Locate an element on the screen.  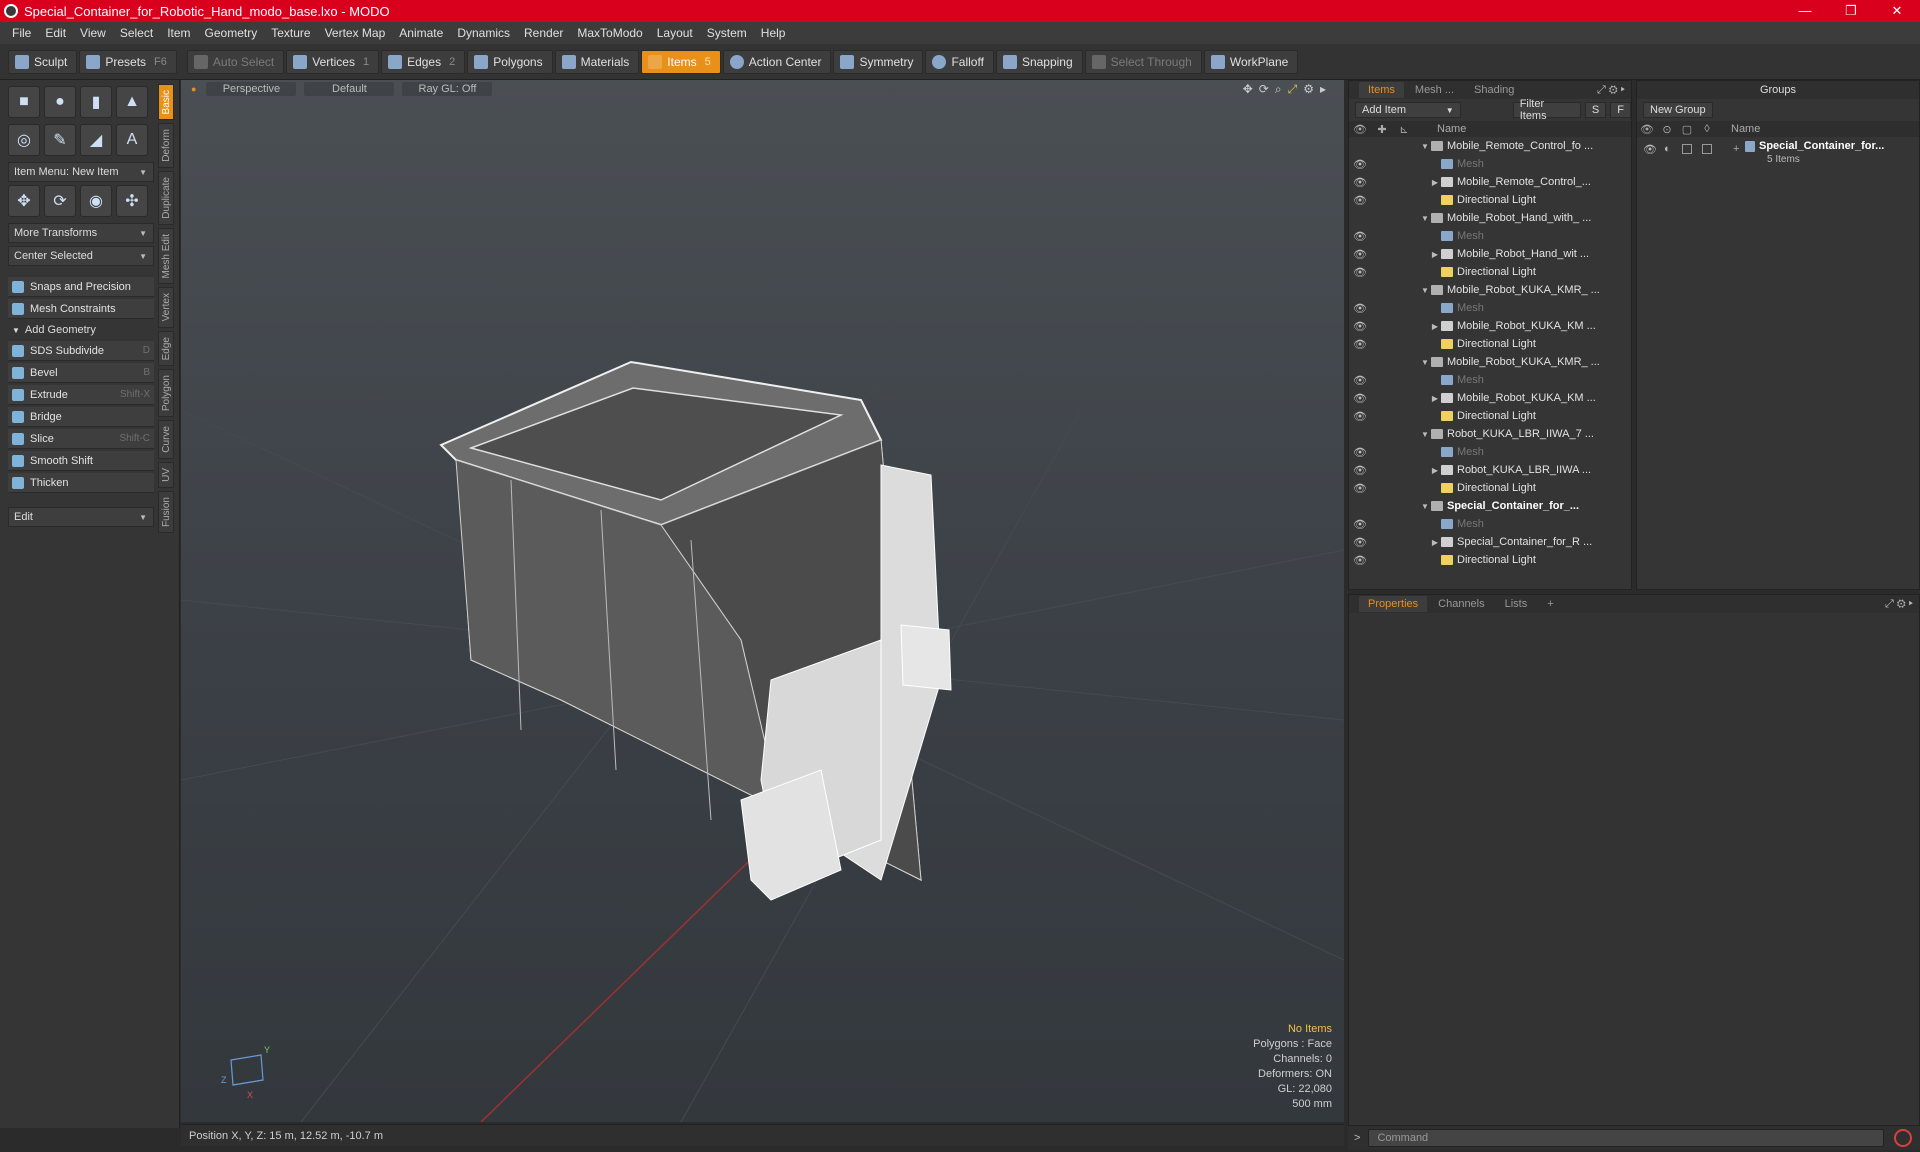
zoom-icon: ⌕ is located at coordinates (1278, 89).